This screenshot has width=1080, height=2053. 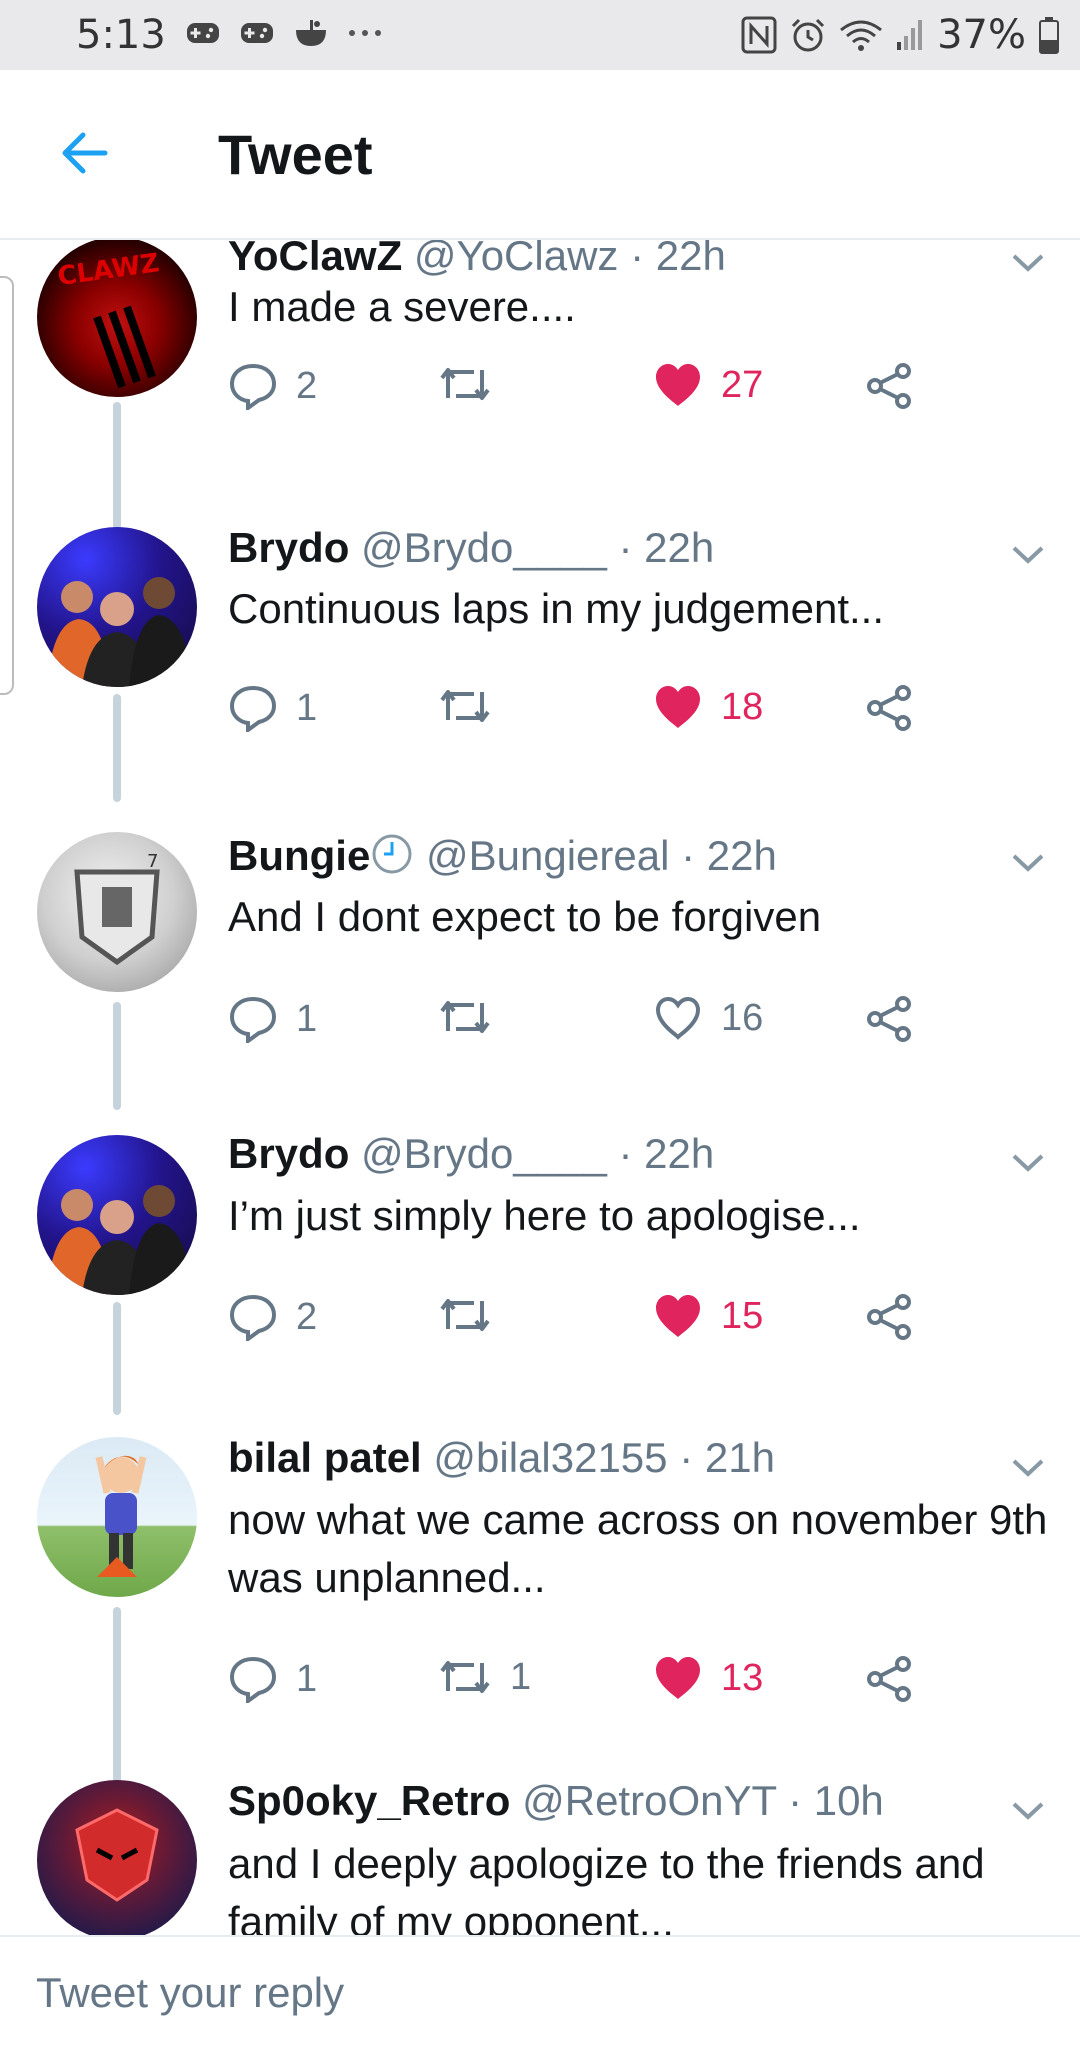 What do you see at coordinates (108, 318) in the screenshot?
I see `claw-logo-image: CLAWZ` at bounding box center [108, 318].